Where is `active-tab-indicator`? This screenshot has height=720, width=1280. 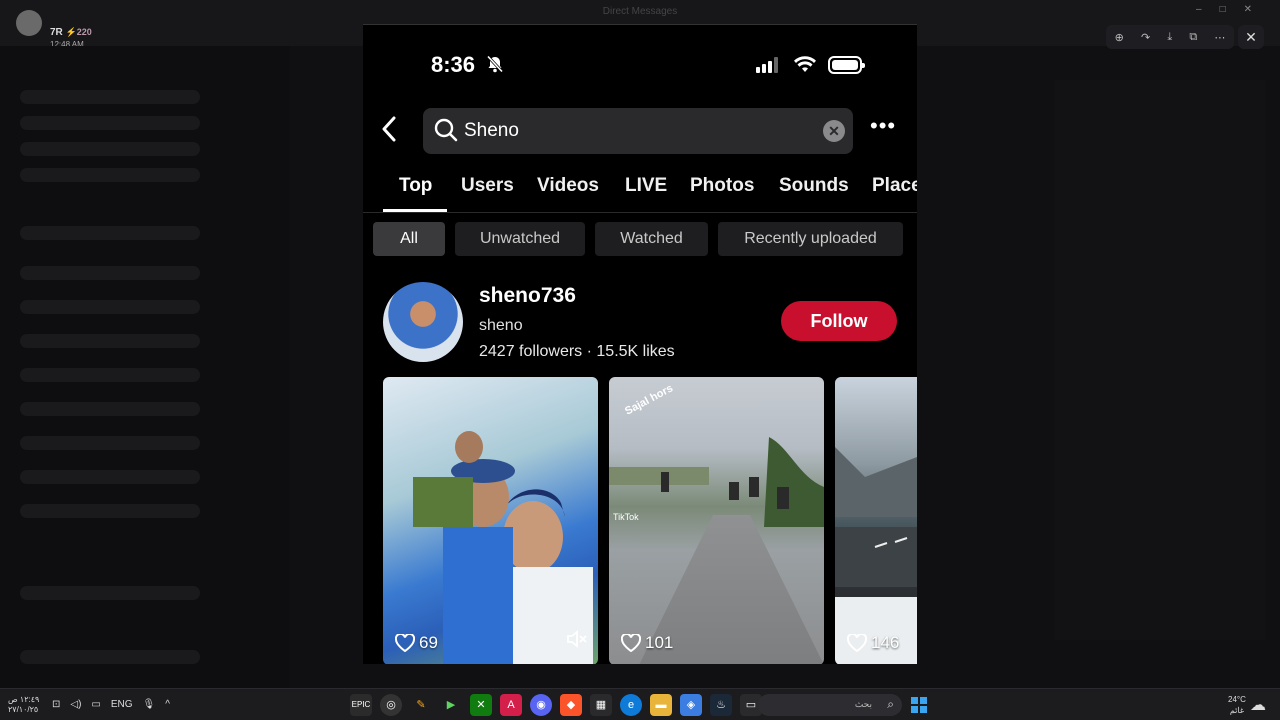 active-tab-indicator is located at coordinates (415, 210).